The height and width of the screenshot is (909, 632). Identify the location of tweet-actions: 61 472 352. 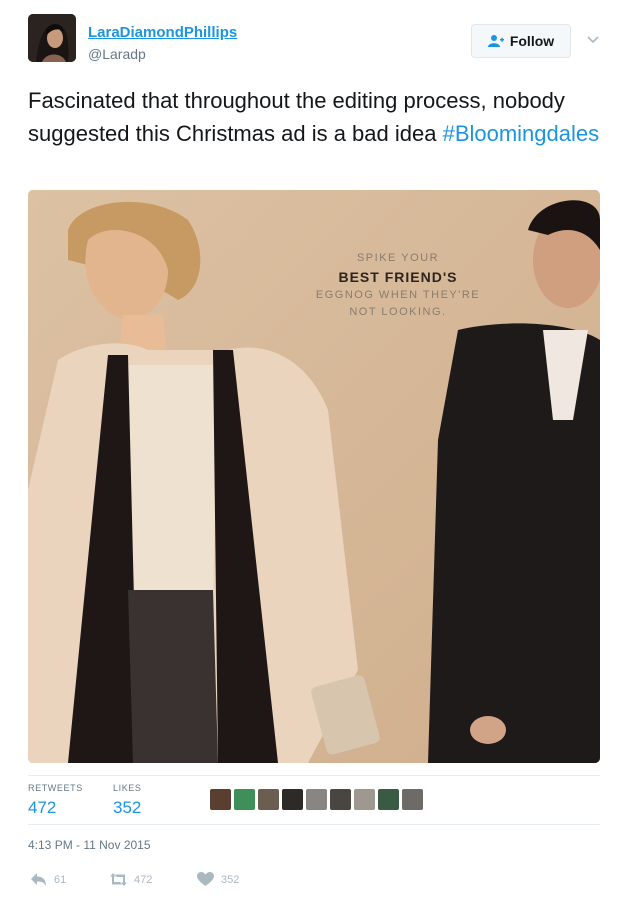
(178, 882).